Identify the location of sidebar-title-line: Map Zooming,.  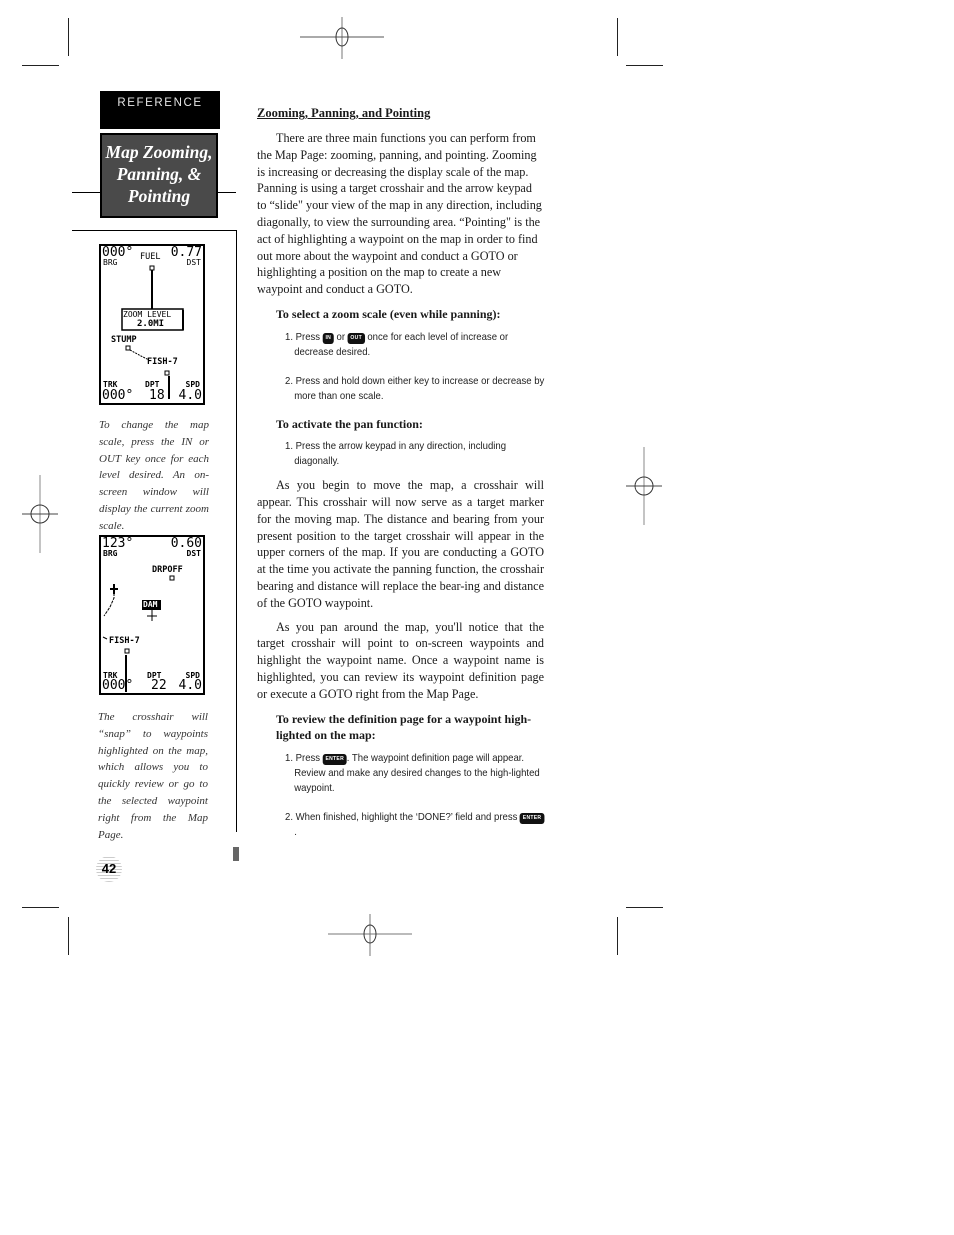
(159, 152).